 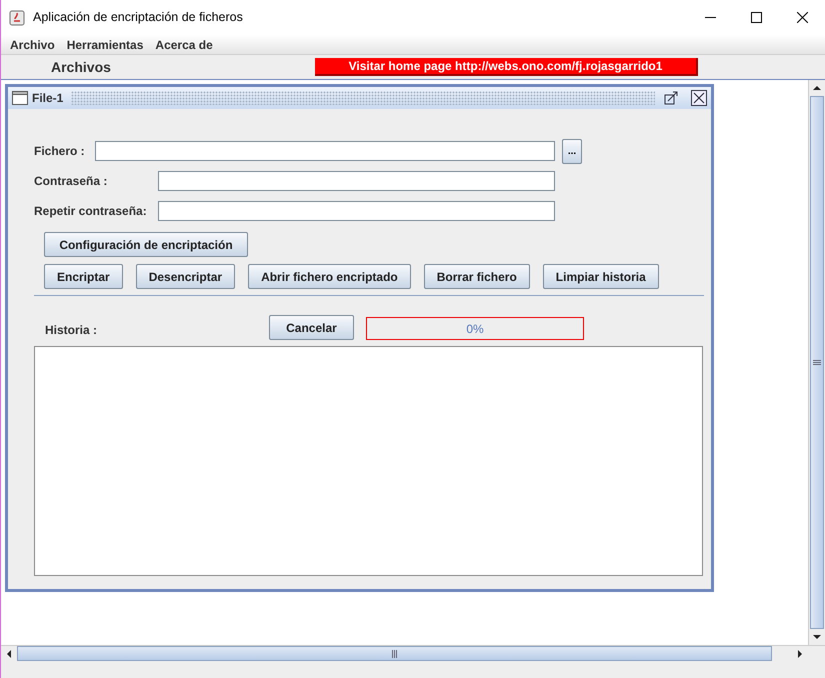 What do you see at coordinates (60, 151) in the screenshot?
I see `field-label: Fichero :` at bounding box center [60, 151].